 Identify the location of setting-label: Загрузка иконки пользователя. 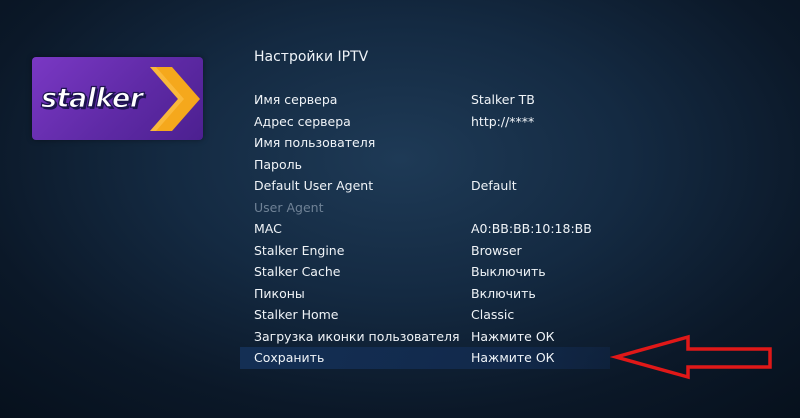
(357, 336).